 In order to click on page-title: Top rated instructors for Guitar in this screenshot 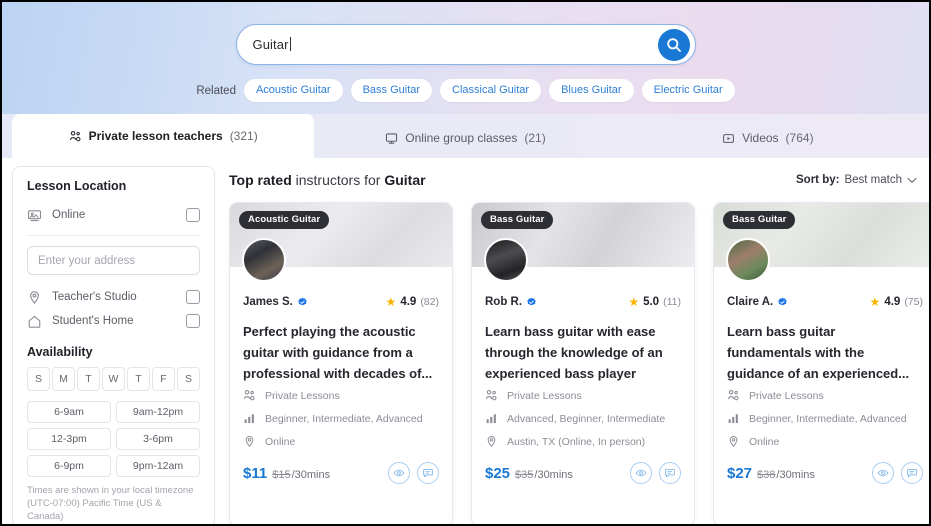, I will do `click(327, 180)`.